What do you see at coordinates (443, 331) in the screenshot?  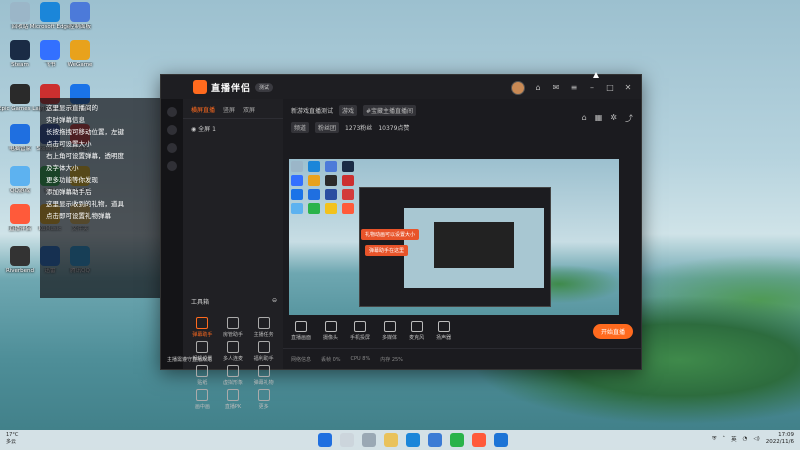 I see `speaker-button: 扬声器` at bounding box center [443, 331].